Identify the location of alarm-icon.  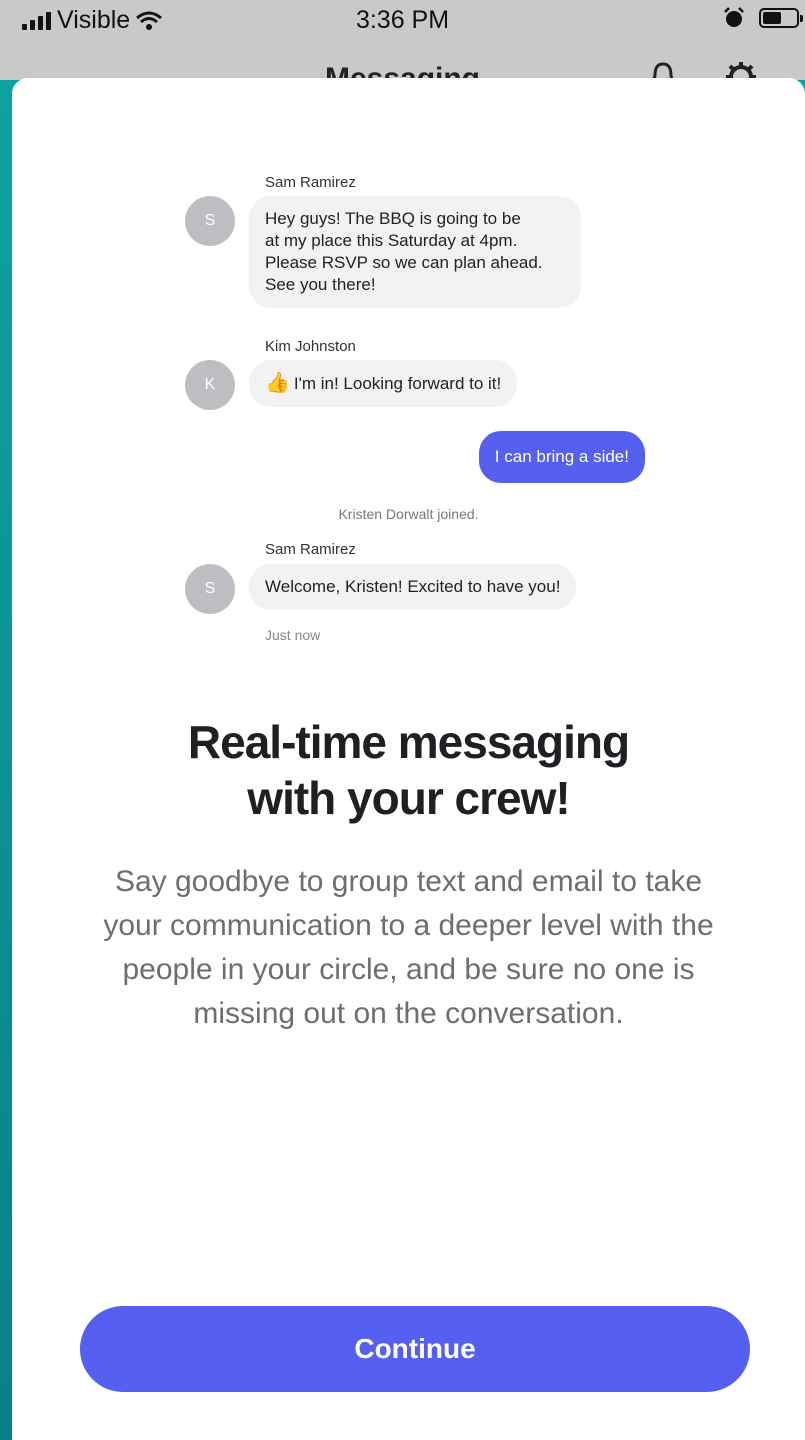
(734, 17).